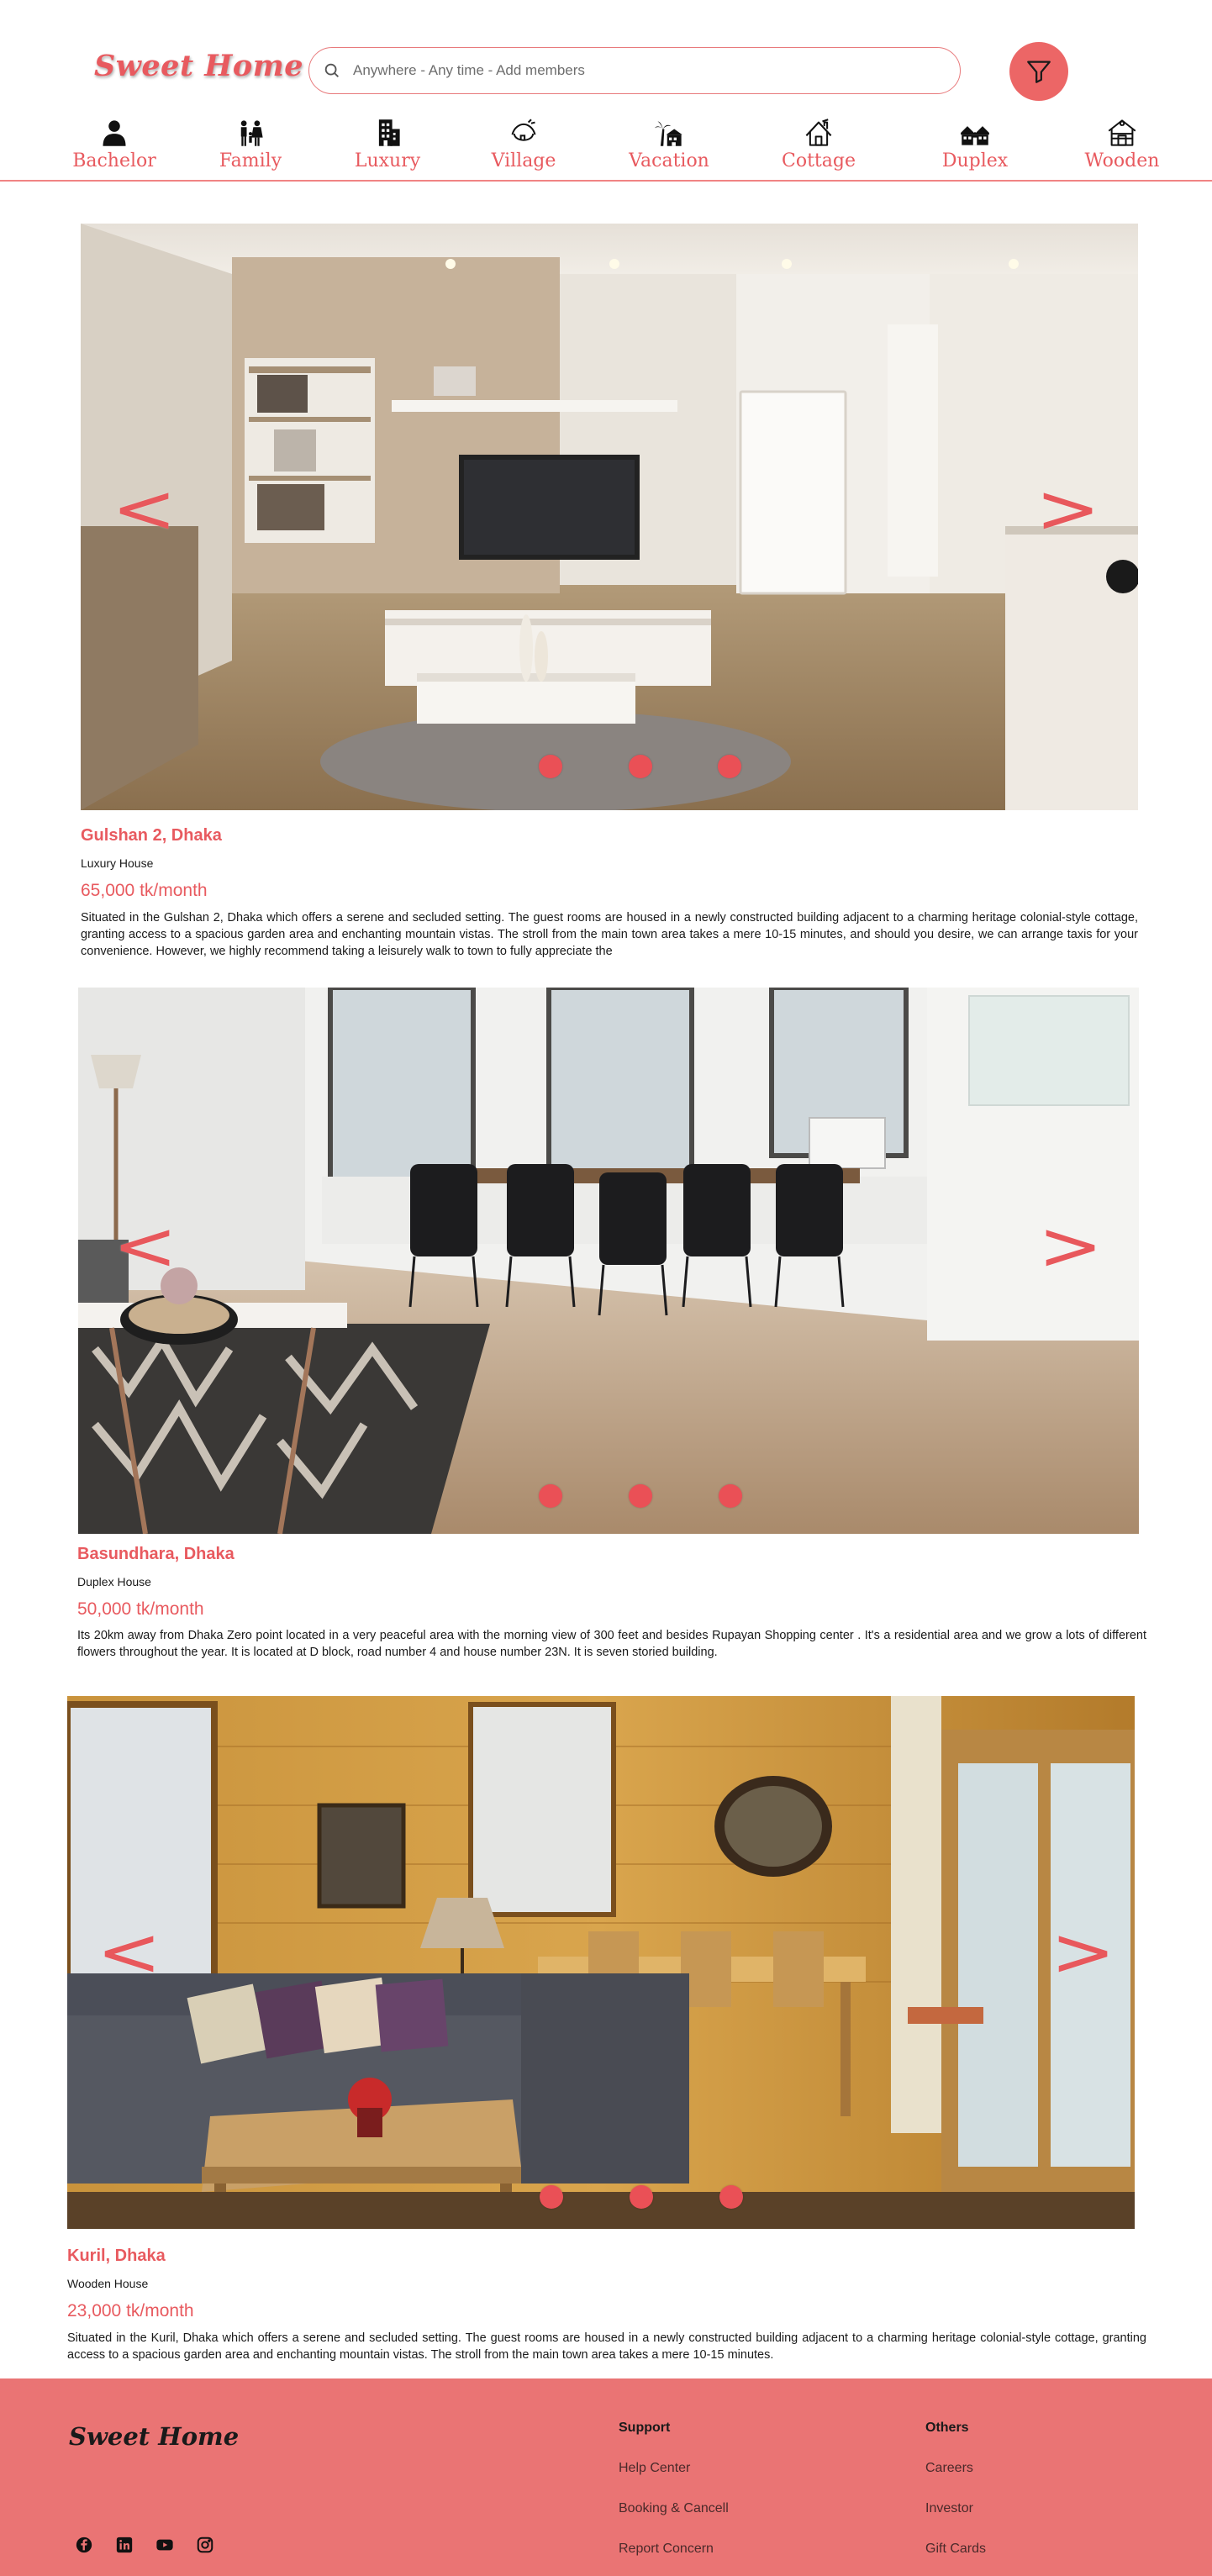 Image resolution: width=1212 pixels, height=2576 pixels. I want to click on category-duplex: Duplex, so click(975, 144).